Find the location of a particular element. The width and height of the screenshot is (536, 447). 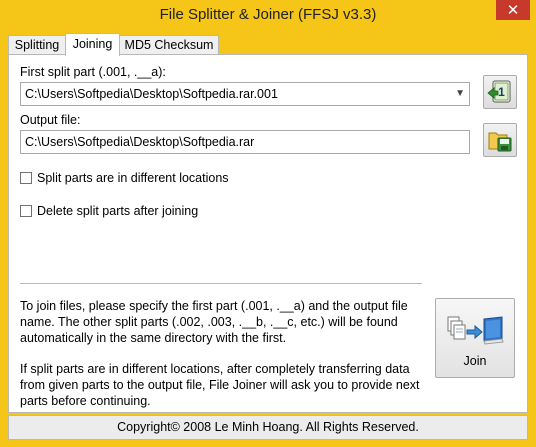

save-output-icon is located at coordinates (500, 142).